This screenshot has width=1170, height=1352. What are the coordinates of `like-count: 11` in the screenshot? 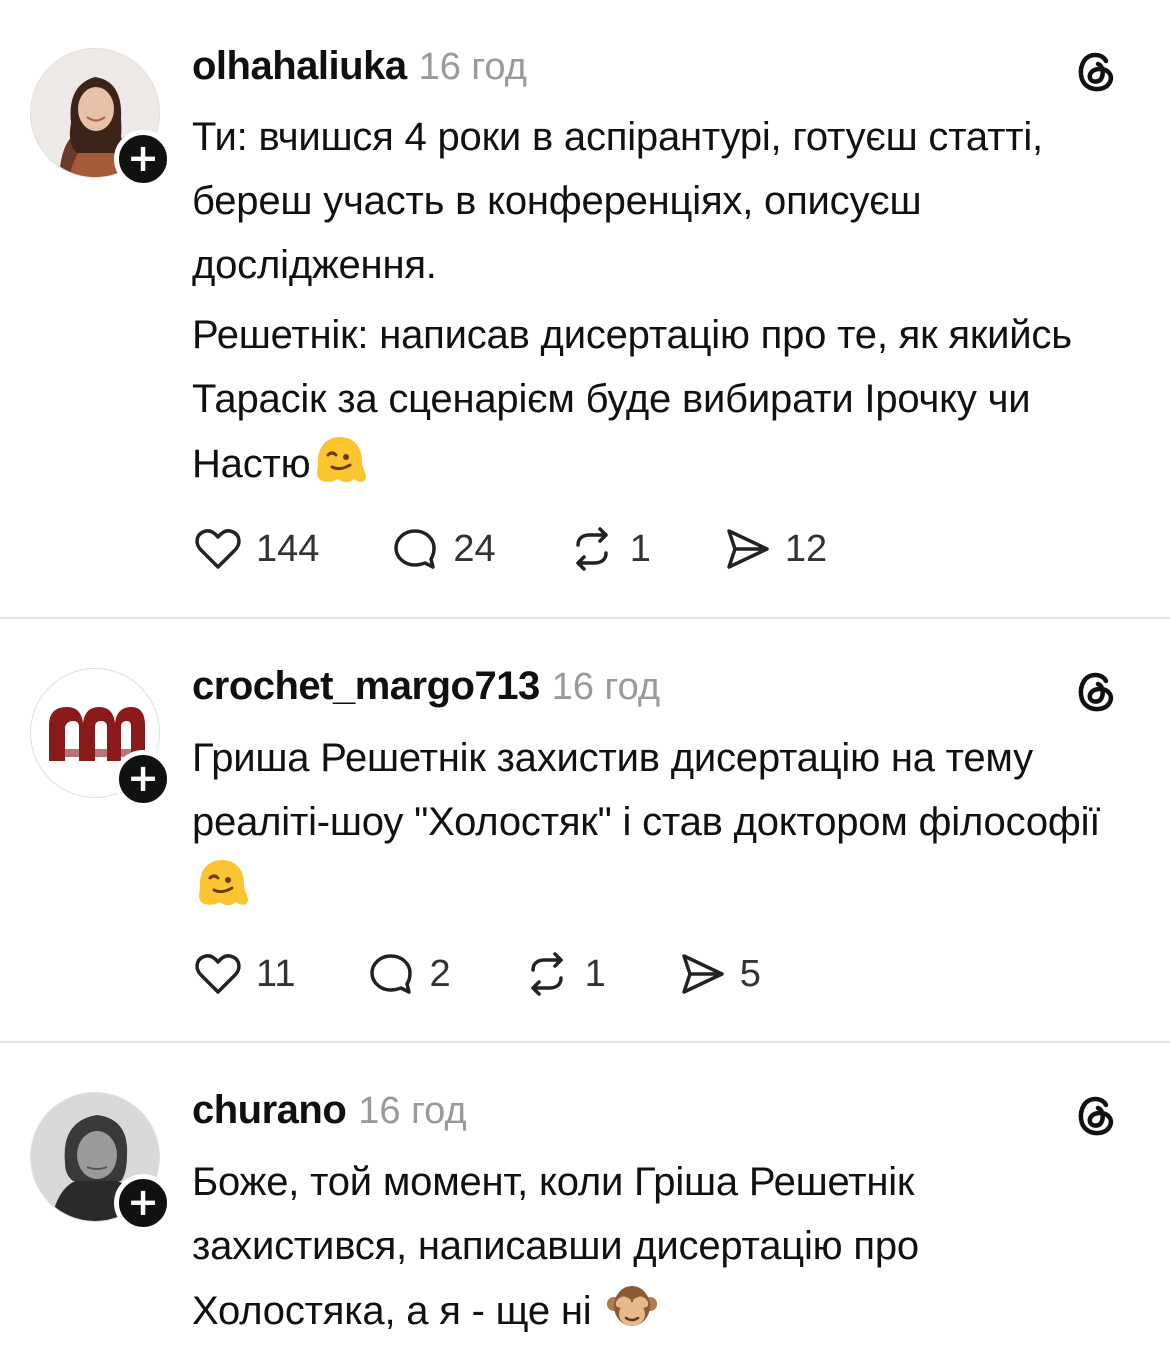 It's located at (276, 973).